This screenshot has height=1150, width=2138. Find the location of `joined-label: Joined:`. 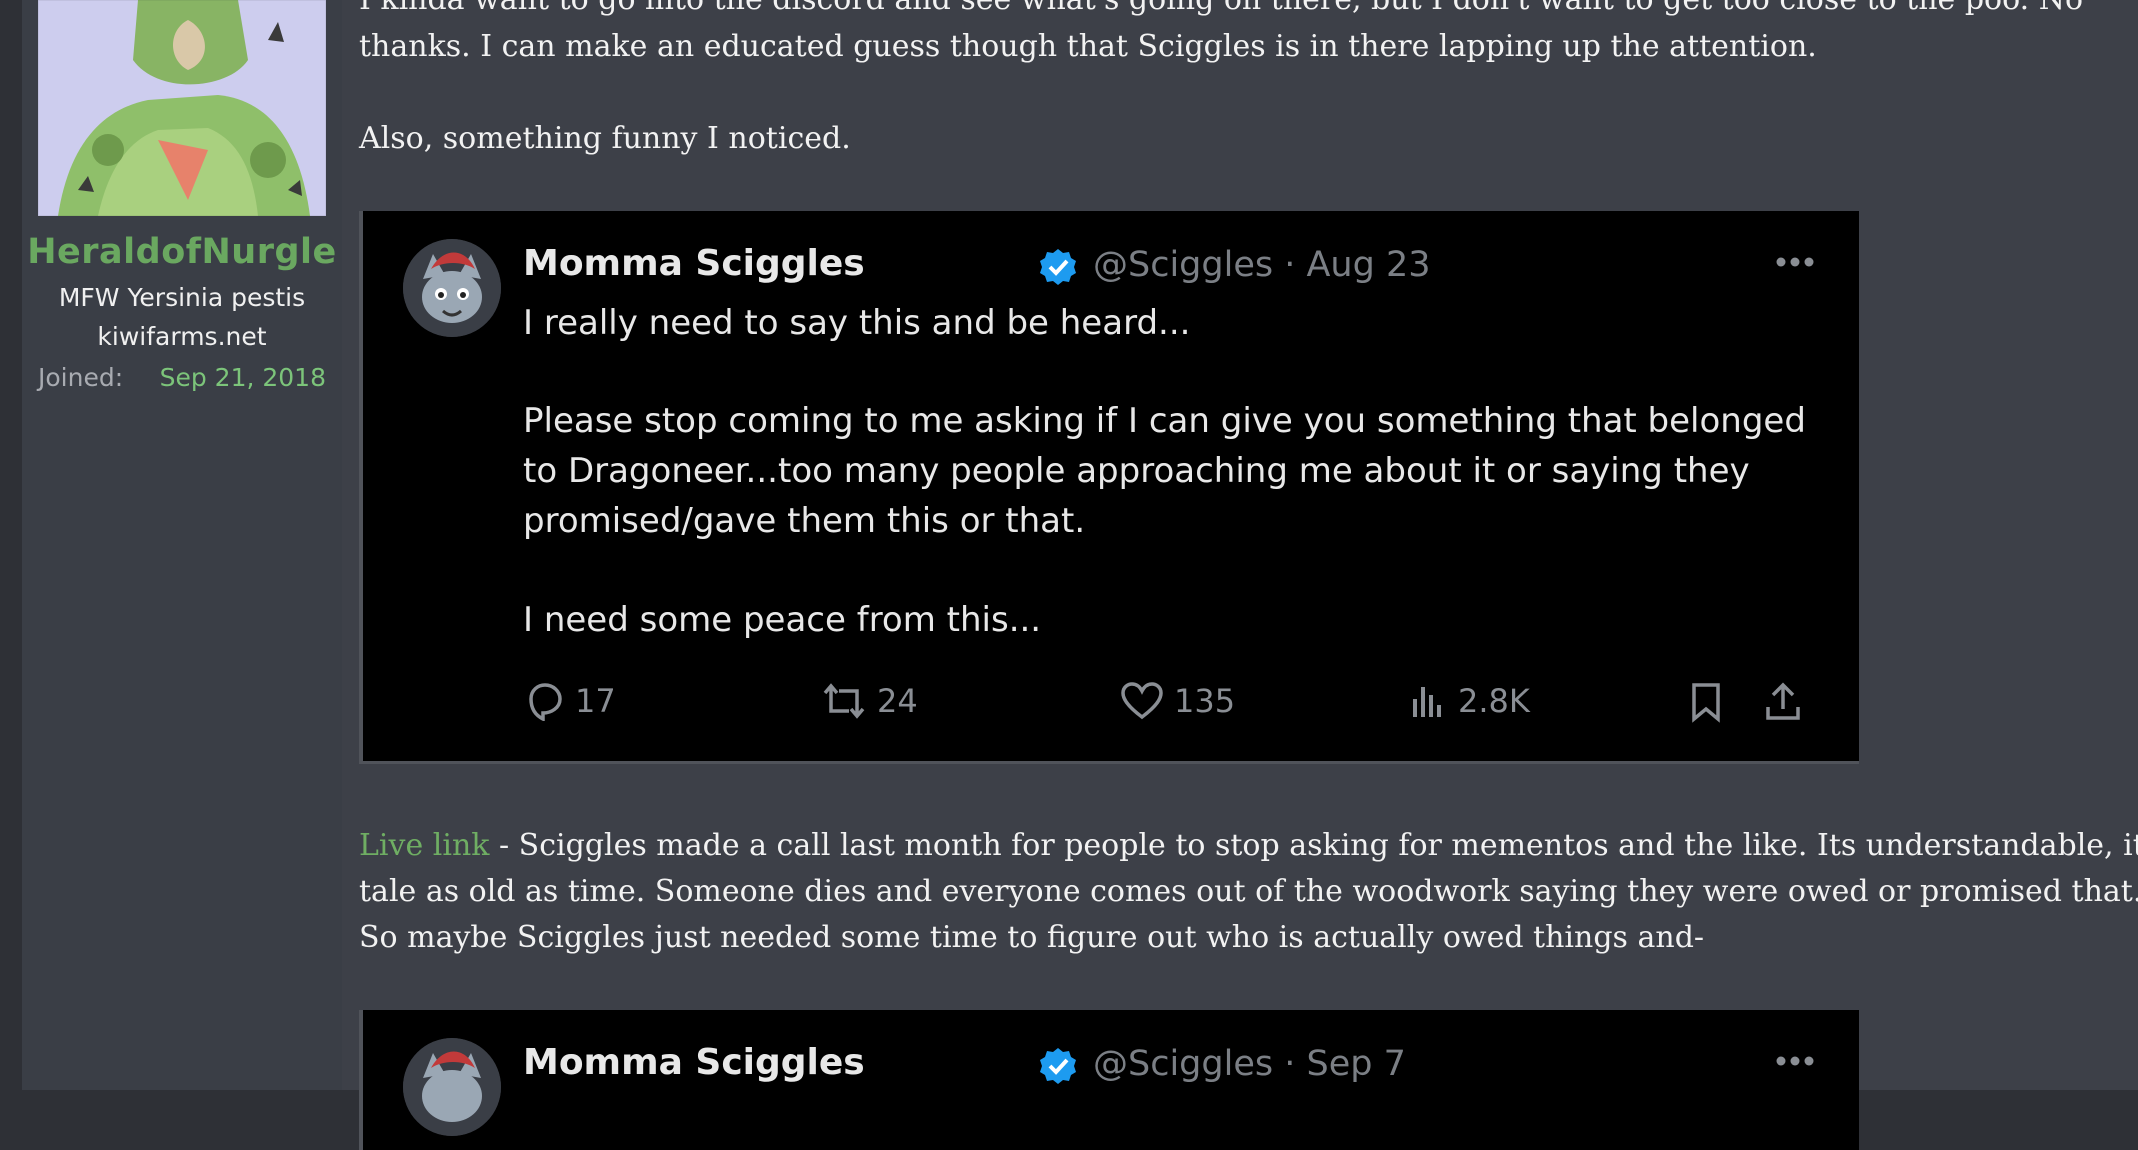

joined-label: Joined: is located at coordinates (81, 377).